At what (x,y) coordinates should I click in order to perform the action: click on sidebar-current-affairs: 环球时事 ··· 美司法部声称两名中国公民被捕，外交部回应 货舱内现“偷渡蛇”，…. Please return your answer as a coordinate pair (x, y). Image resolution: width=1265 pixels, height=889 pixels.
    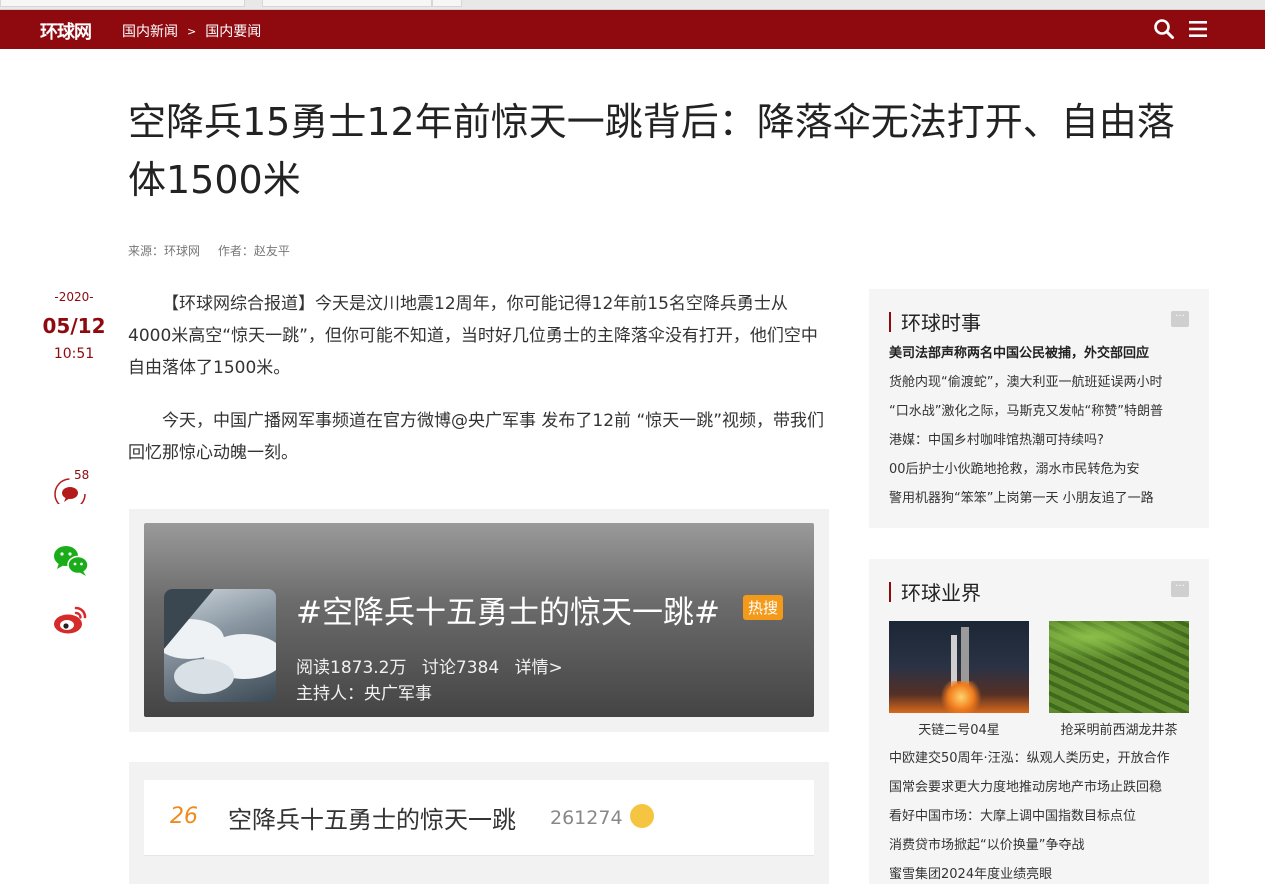
    Looking at the image, I should click on (1039, 408).